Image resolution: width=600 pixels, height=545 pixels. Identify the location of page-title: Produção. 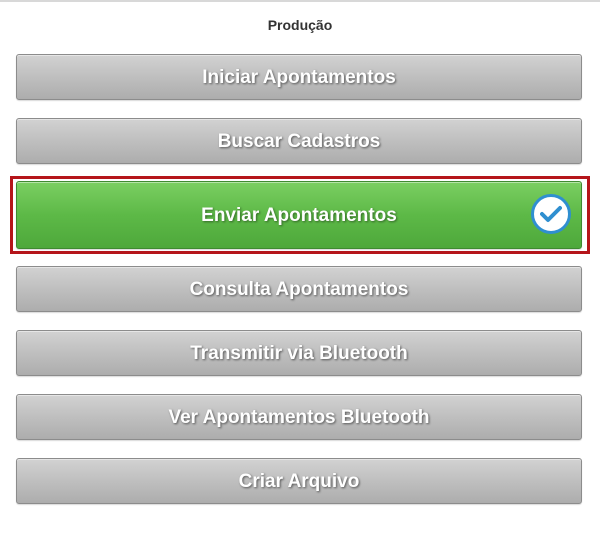
(300, 25).